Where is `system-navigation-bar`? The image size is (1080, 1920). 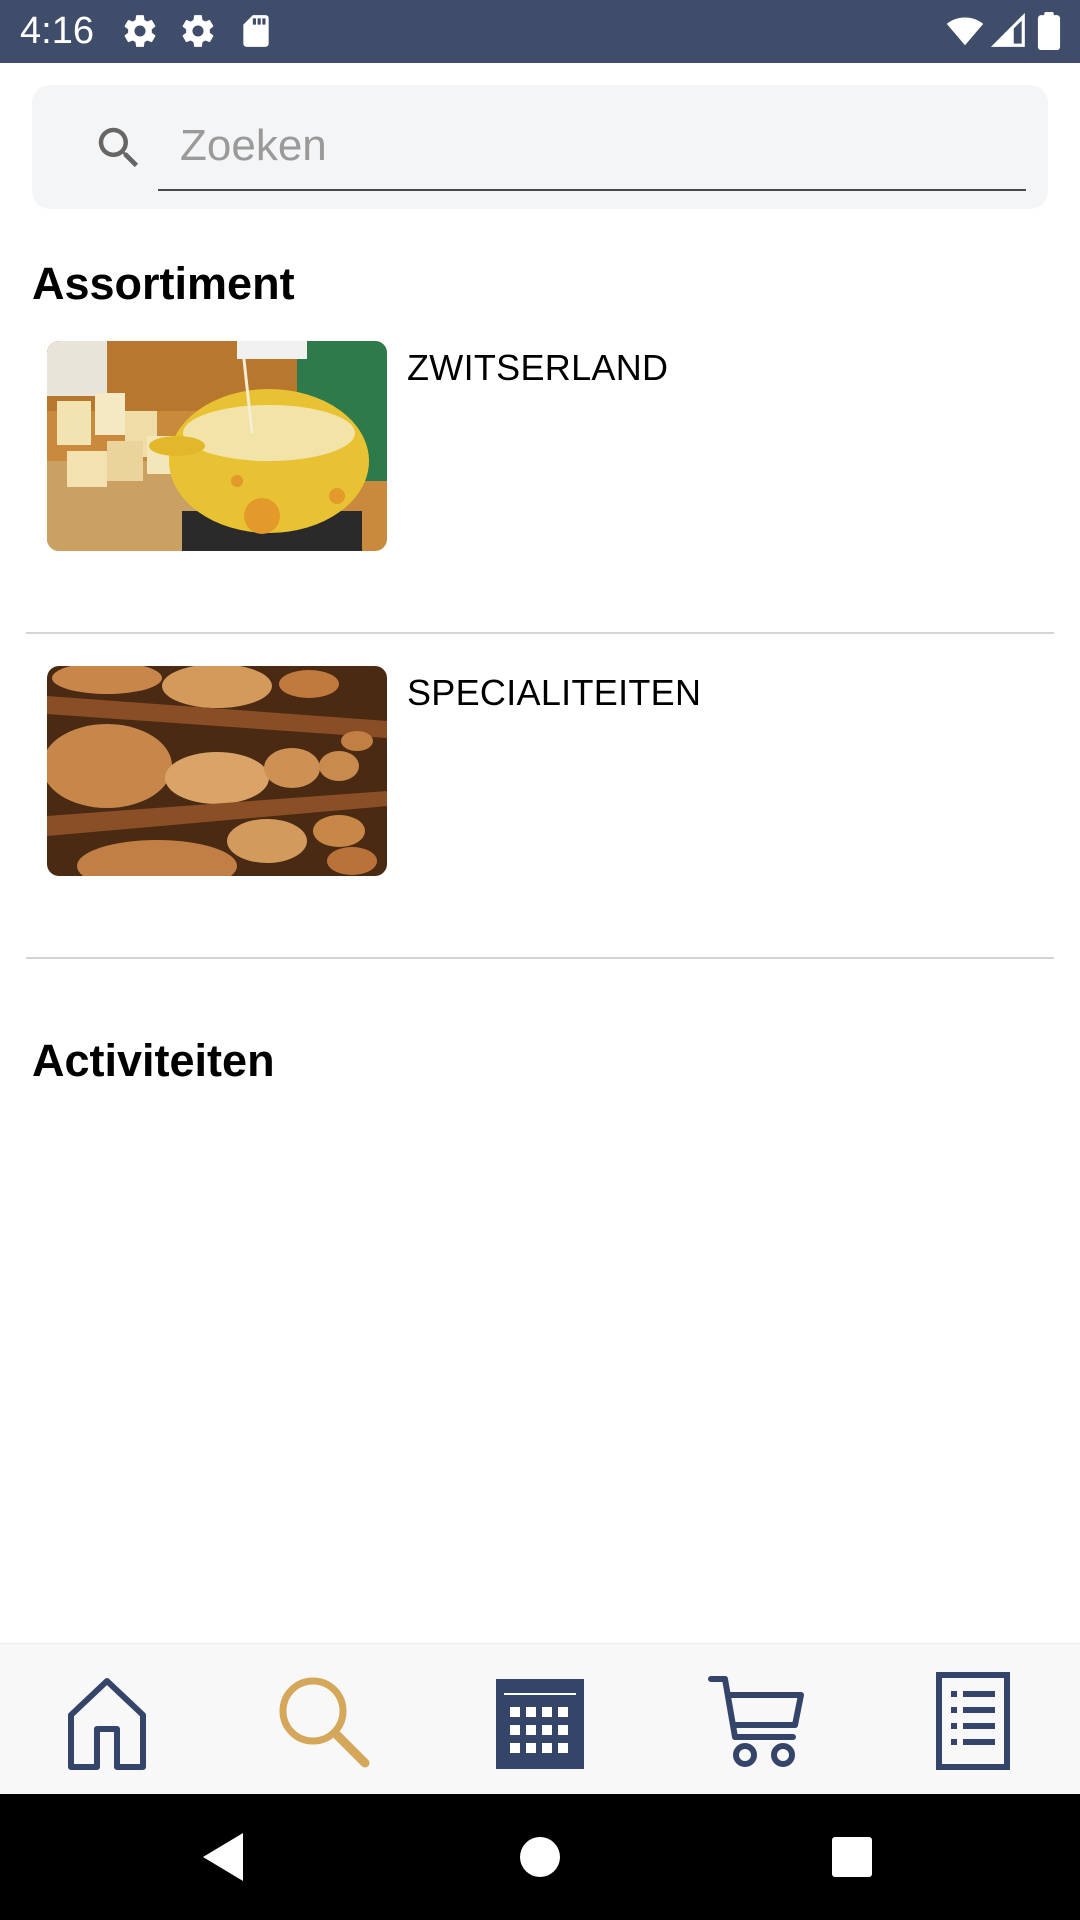
system-navigation-bar is located at coordinates (540, 1857).